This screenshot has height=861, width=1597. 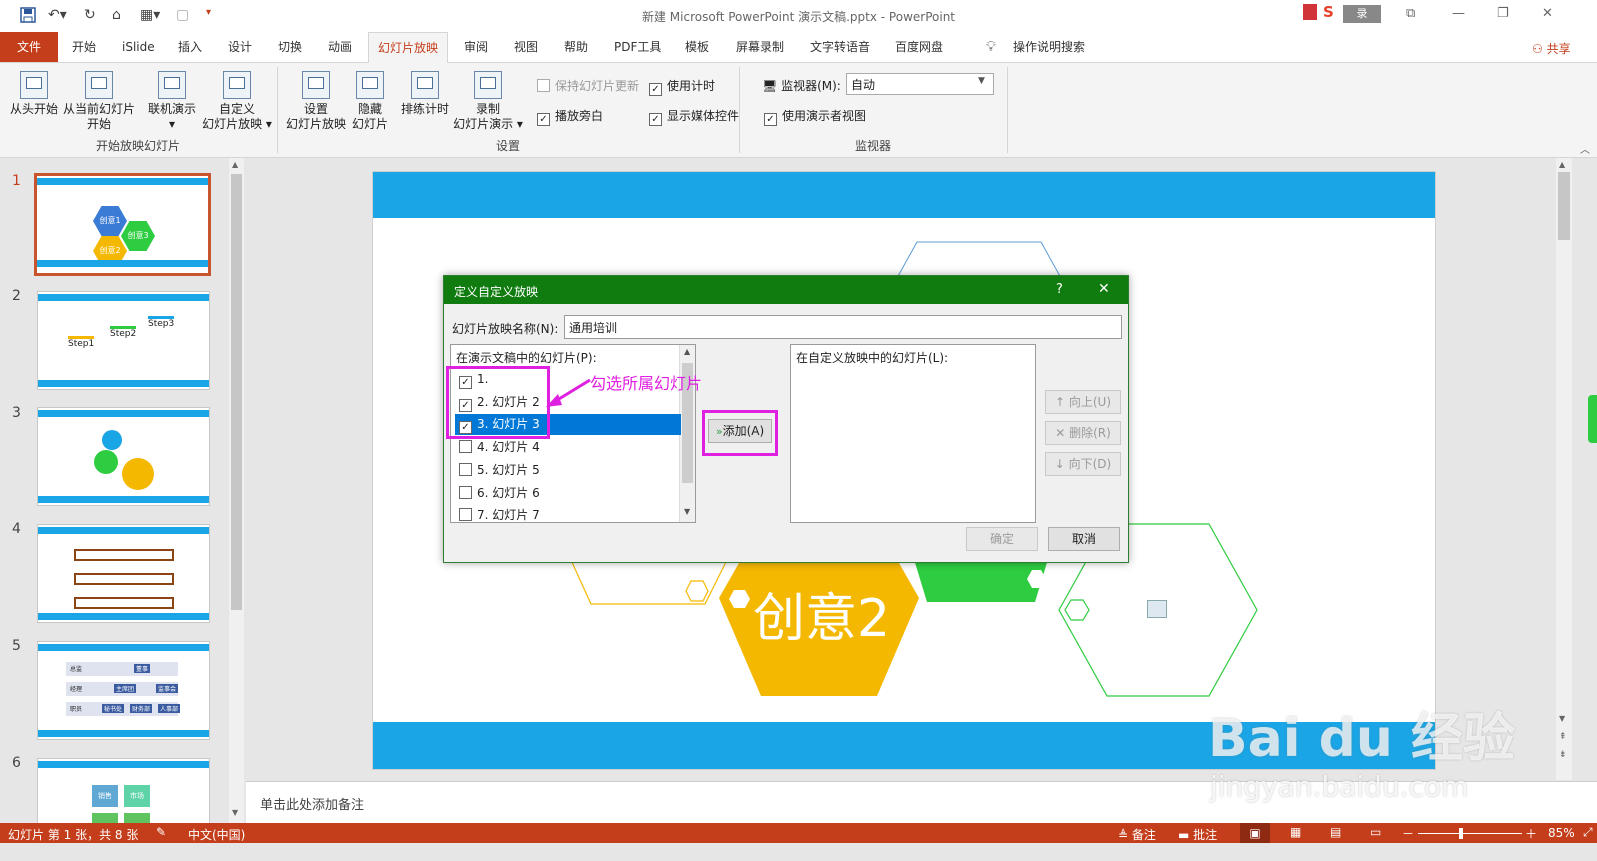 What do you see at coordinates (240, 47) in the screenshot?
I see `tab-design: 设计` at bounding box center [240, 47].